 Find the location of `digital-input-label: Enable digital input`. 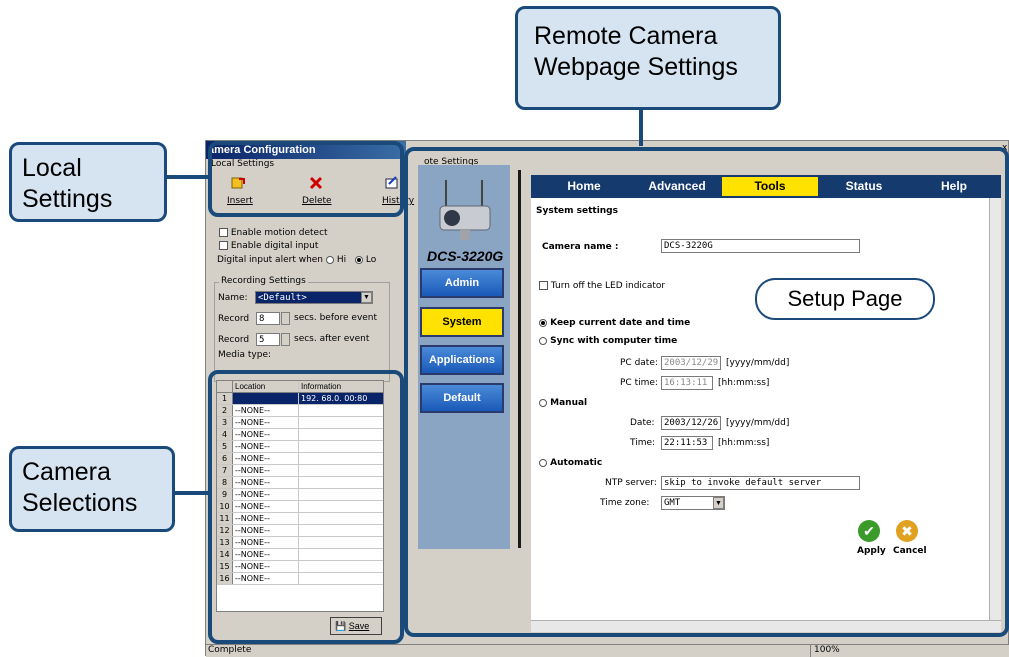

digital-input-label: Enable digital input is located at coordinates (274, 246).